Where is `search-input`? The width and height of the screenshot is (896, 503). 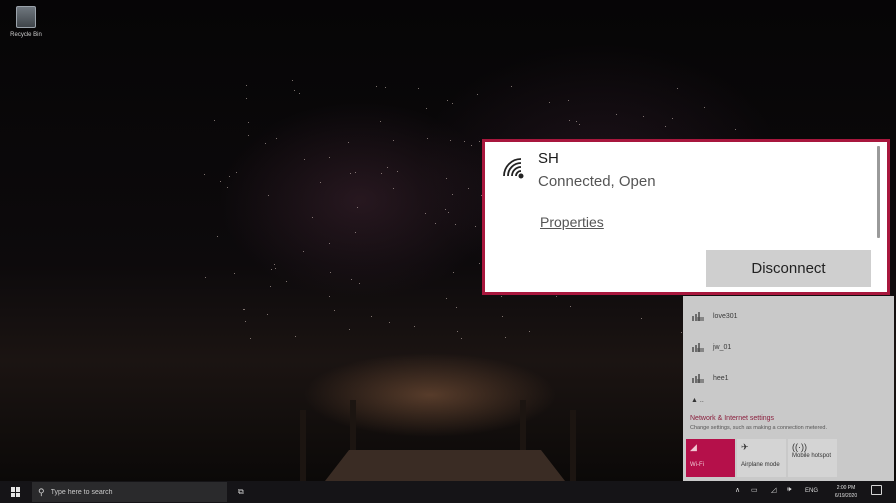 search-input is located at coordinates (130, 492).